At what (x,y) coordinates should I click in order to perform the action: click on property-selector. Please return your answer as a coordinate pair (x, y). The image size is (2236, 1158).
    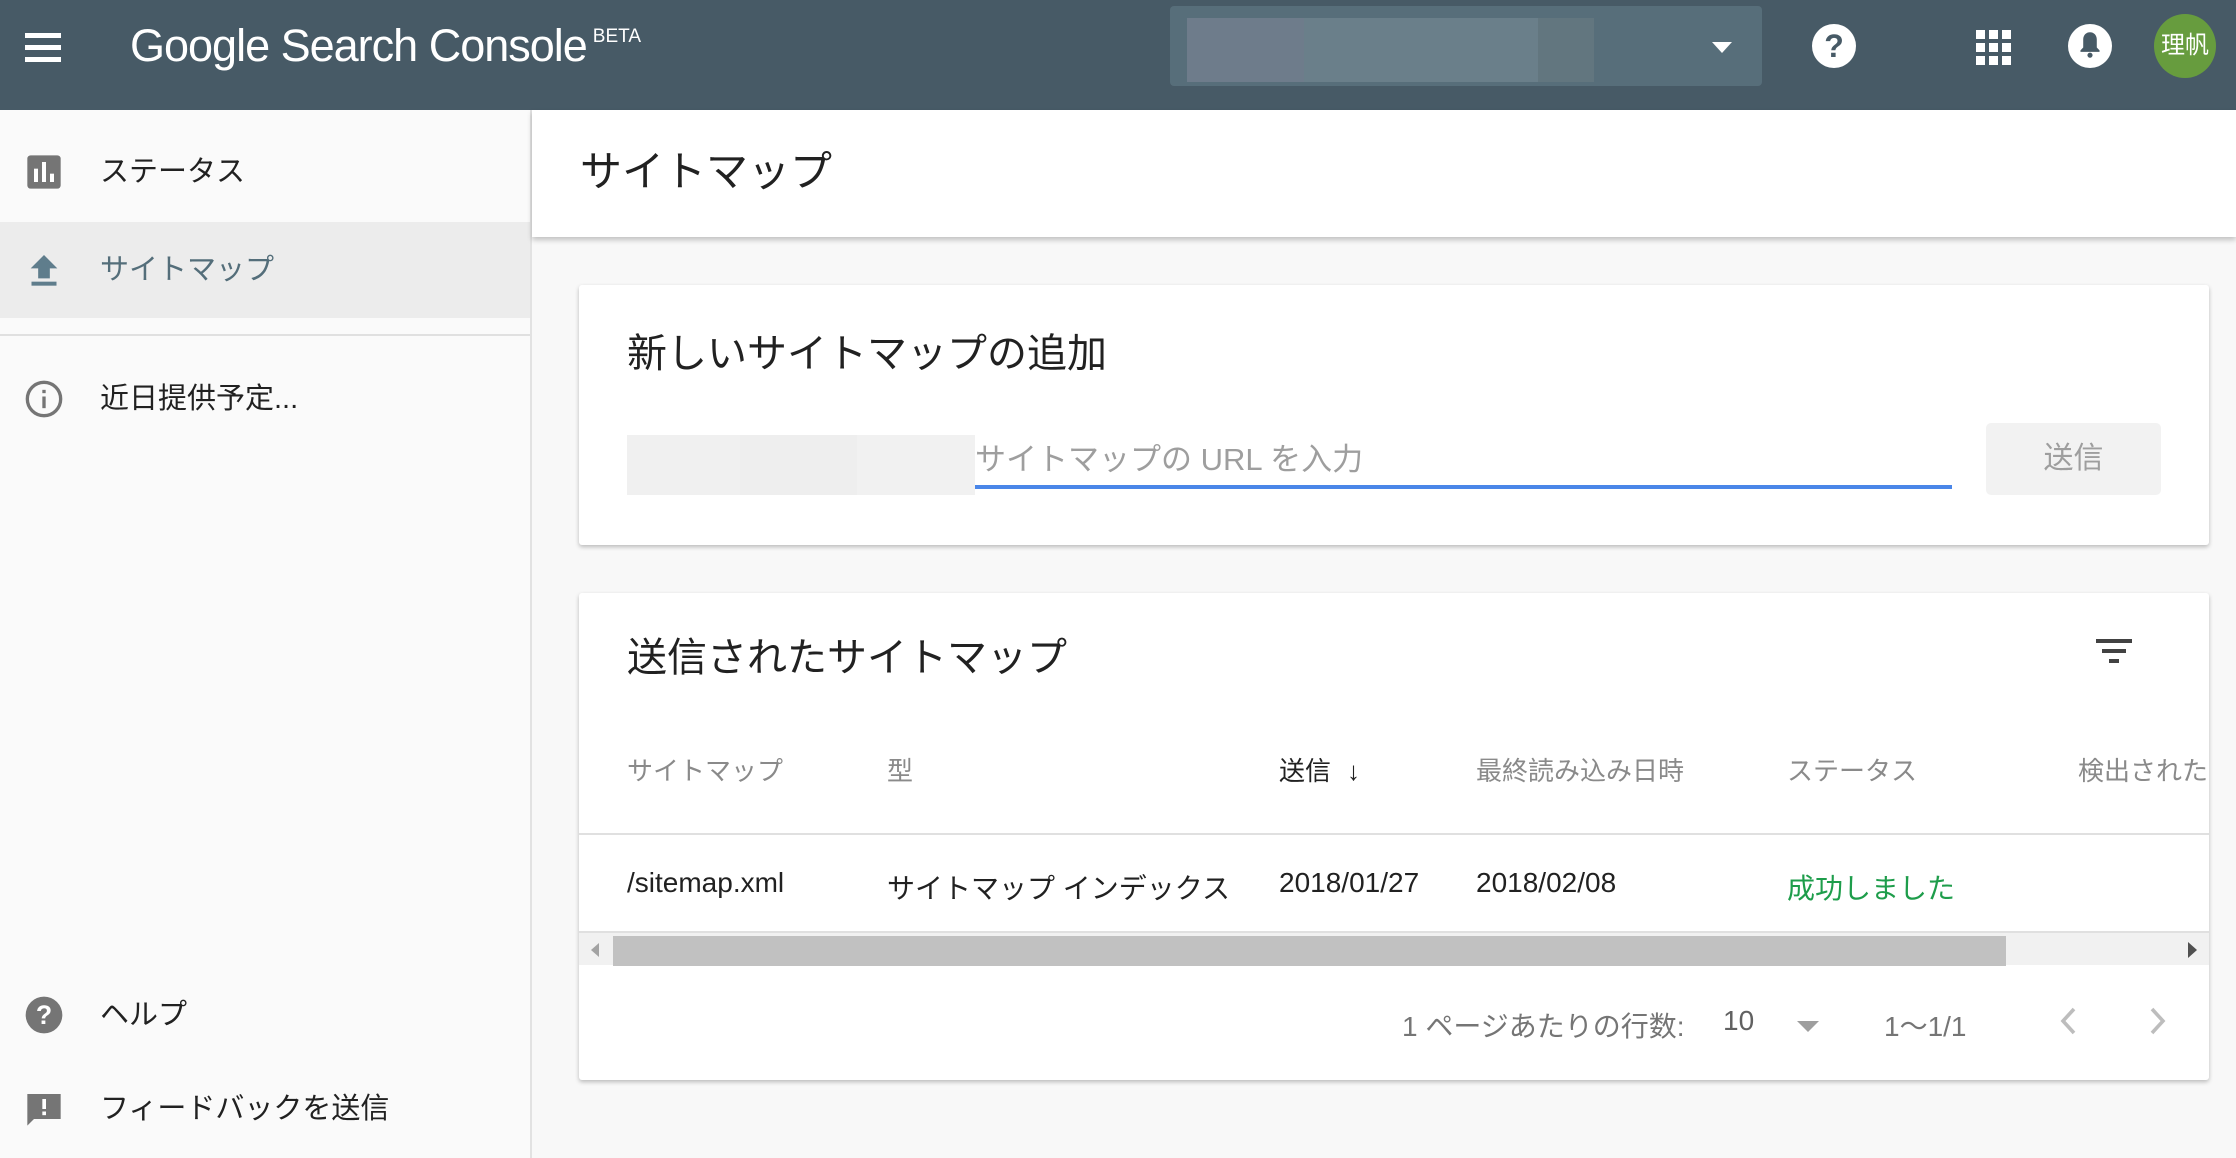
    Looking at the image, I should click on (1466, 46).